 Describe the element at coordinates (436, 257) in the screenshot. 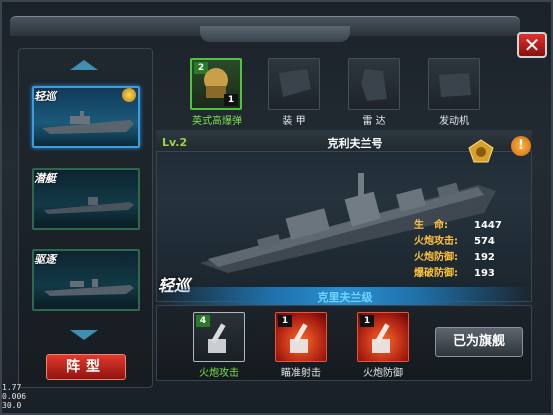

I see `stat-label: 火炮防御:` at that location.